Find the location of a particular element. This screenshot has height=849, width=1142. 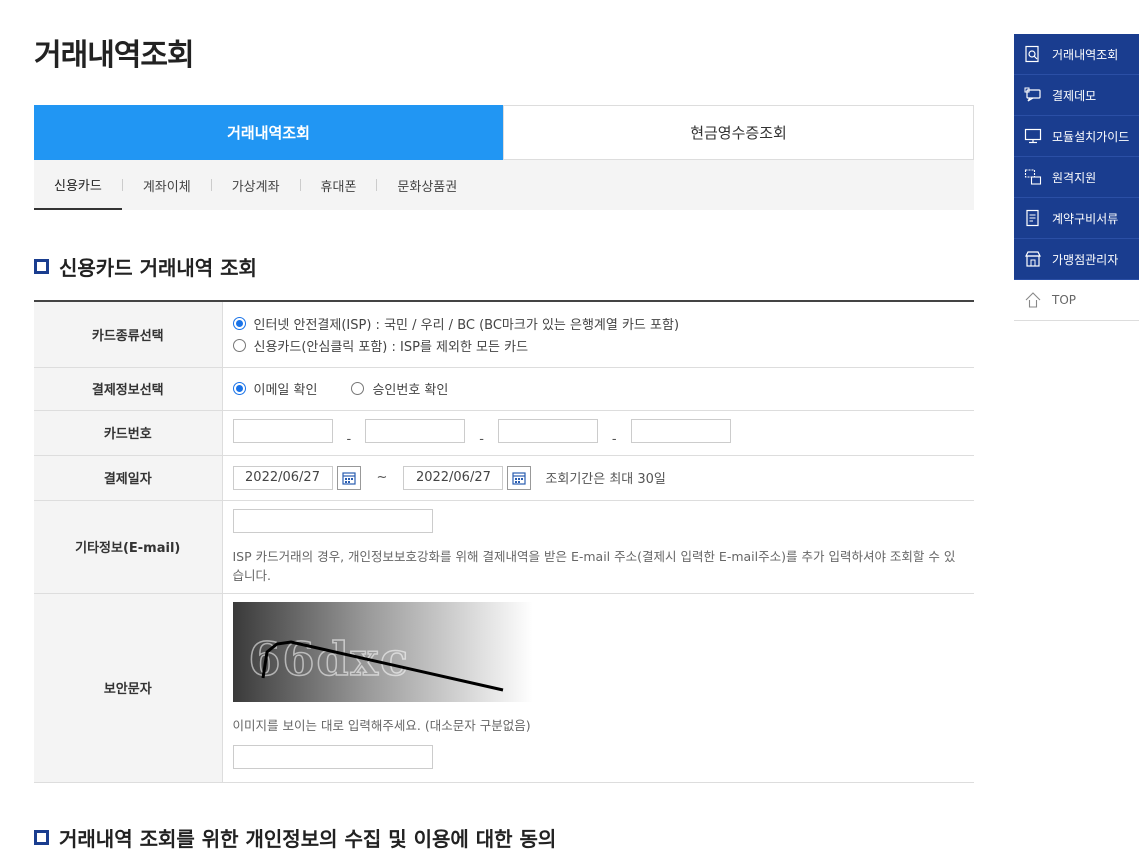

captcha-field: 66dxc 이미지를 보이는 대로 입력해주세요. (대소문자 구분없음) is located at coordinates (598, 688).